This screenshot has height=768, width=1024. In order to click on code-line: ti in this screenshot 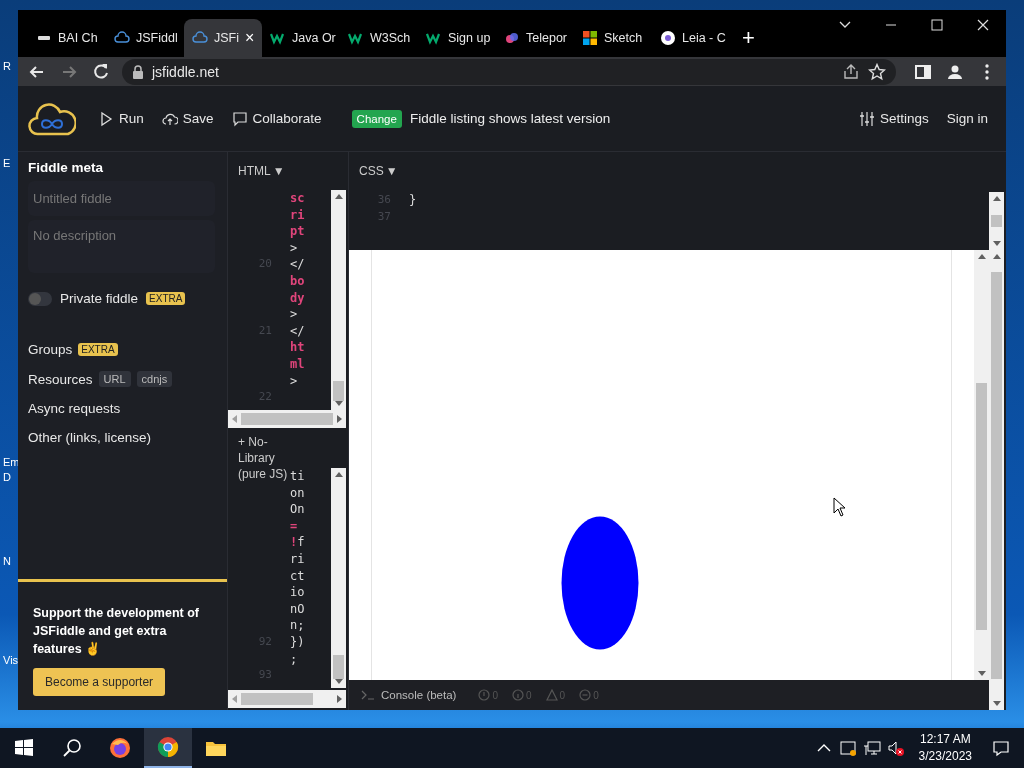, I will do `click(297, 476)`.